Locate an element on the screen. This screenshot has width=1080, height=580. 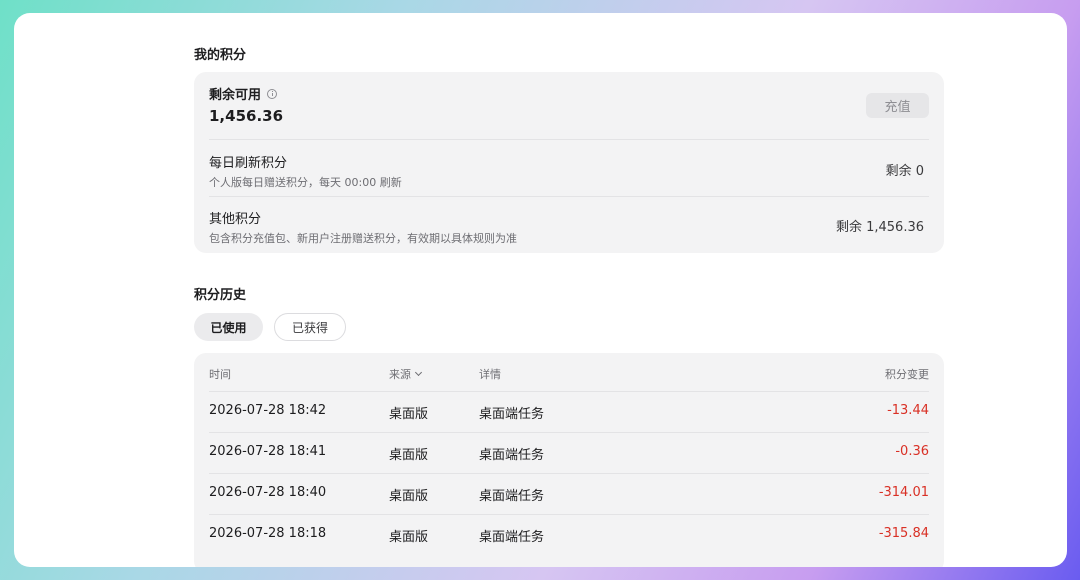
column-header-time: 时间 is located at coordinates (220, 374).